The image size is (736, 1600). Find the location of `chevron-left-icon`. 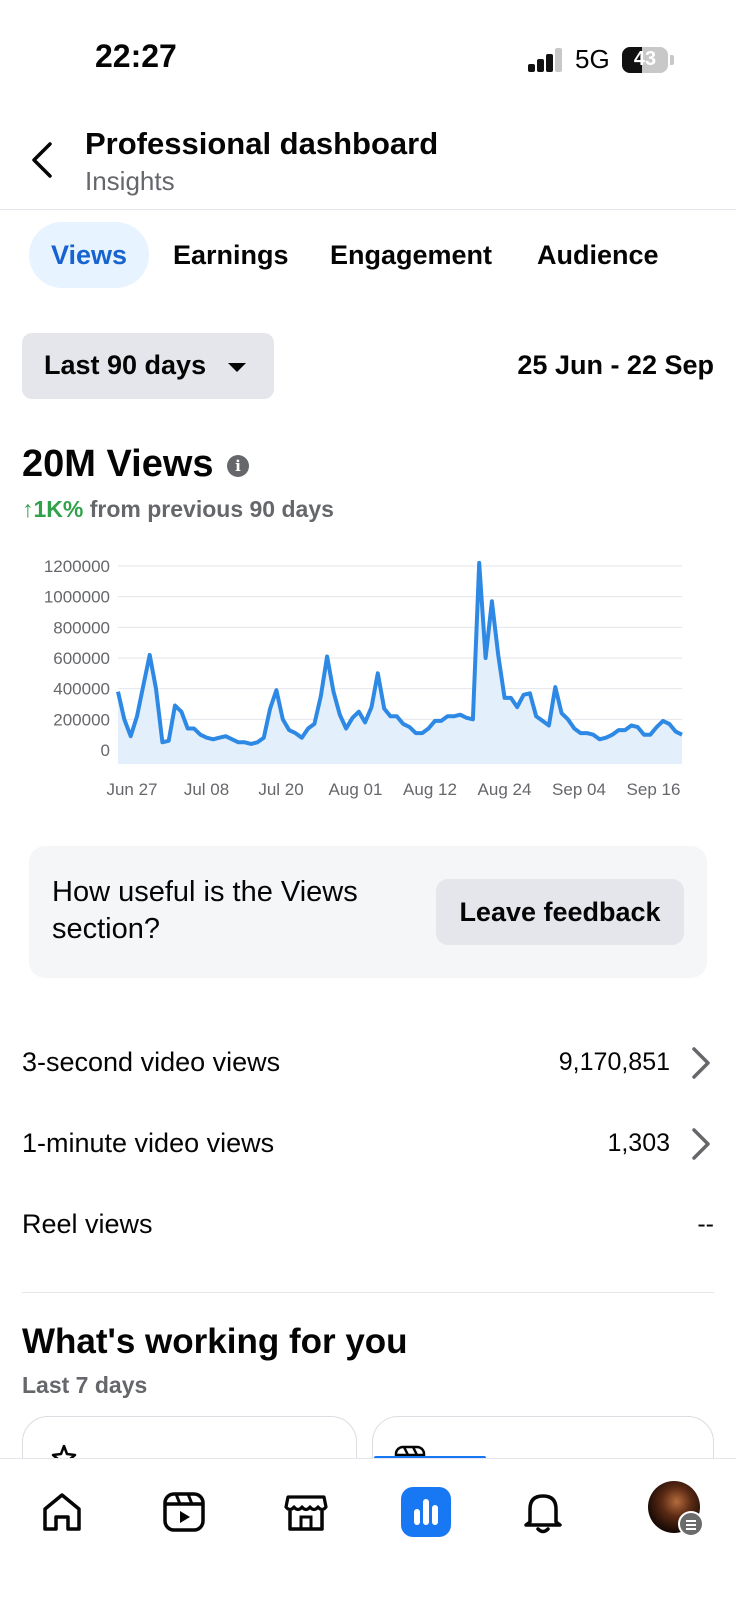

chevron-left-icon is located at coordinates (42, 160).